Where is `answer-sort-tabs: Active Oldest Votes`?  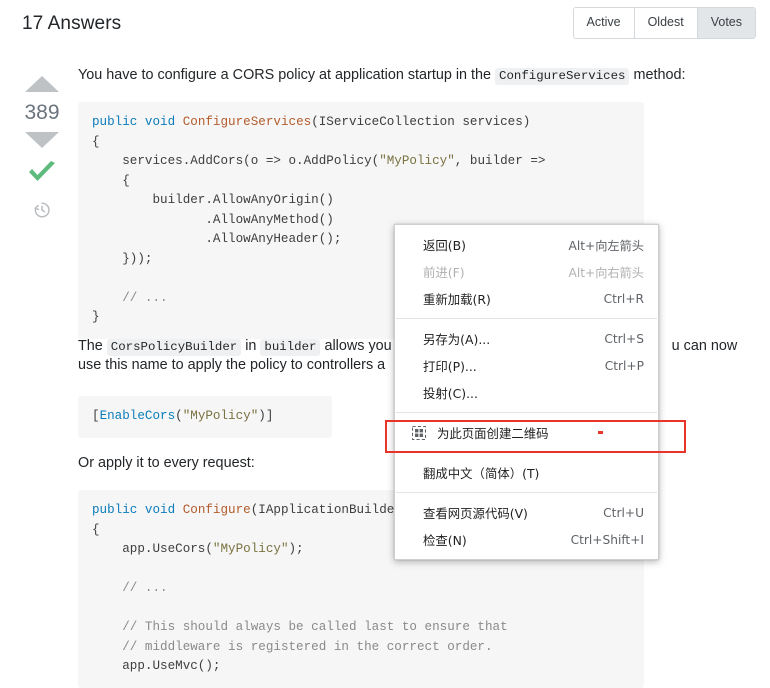 answer-sort-tabs: Active Oldest Votes is located at coordinates (664, 23).